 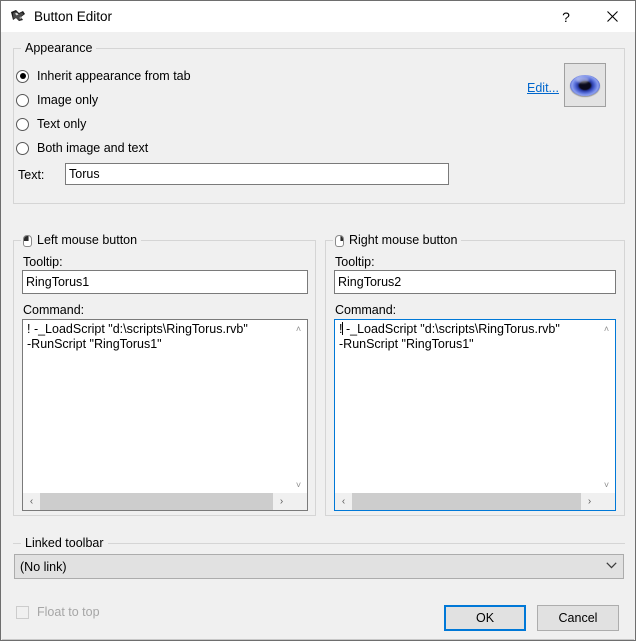 I want to click on text-input, so click(x=257, y=174).